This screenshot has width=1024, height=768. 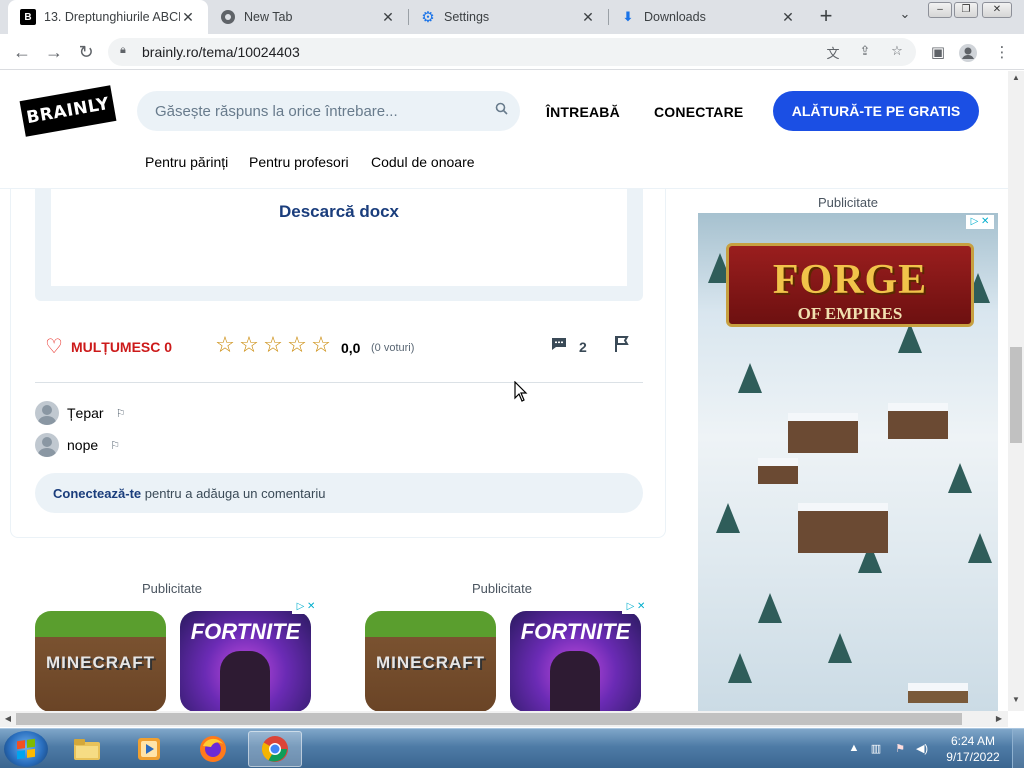 I want to click on bookmark-star-icon: ☆, so click(x=897, y=52).